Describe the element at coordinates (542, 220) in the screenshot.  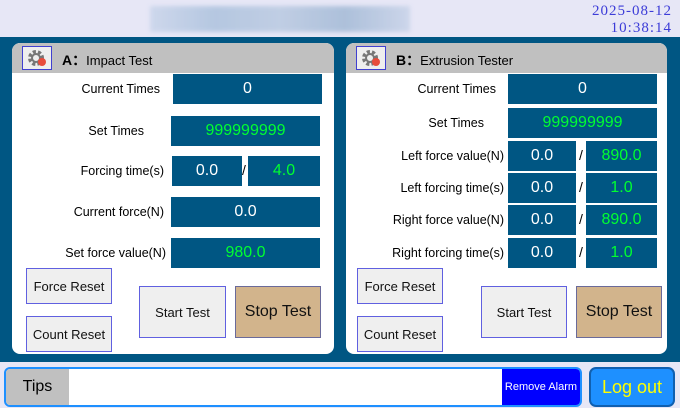
I see `right-force-current: 0.0` at that location.